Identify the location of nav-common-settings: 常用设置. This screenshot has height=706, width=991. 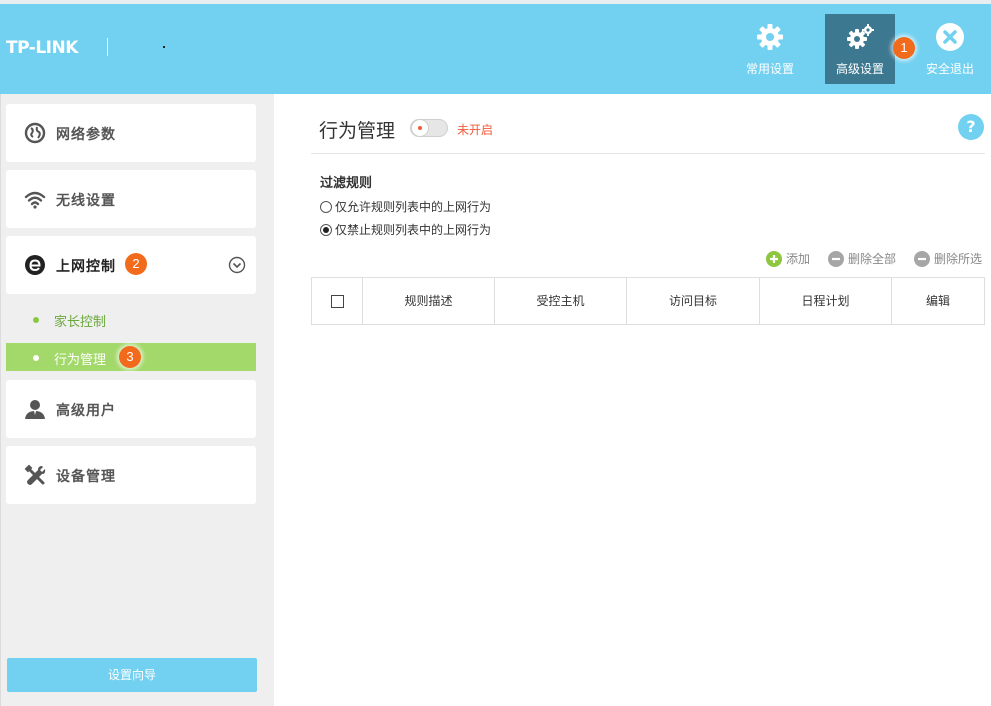
(770, 49).